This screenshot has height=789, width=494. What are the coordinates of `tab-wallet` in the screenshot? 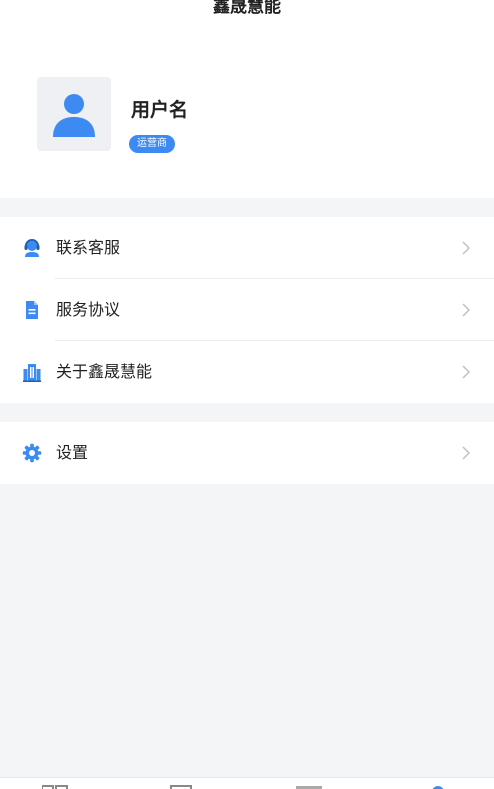 It's located at (311, 786).